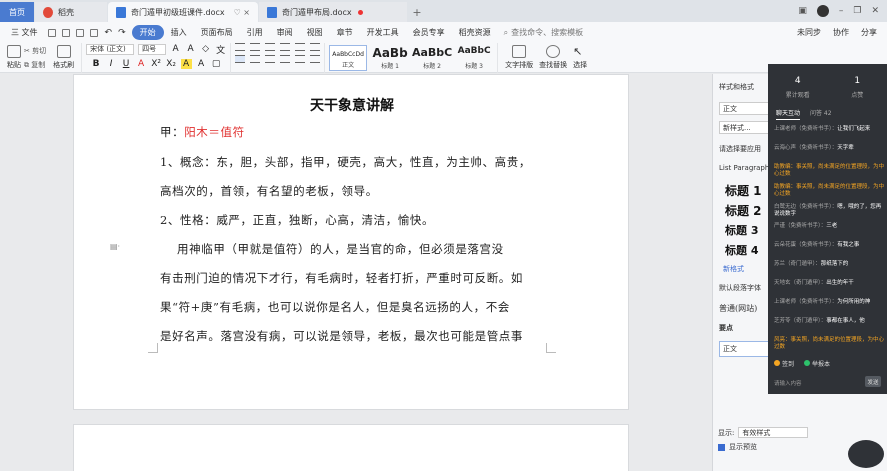 The image size is (887, 471). What do you see at coordinates (832, 226) in the screenshot?
I see `chat-message-content: 三老` at bounding box center [832, 226].